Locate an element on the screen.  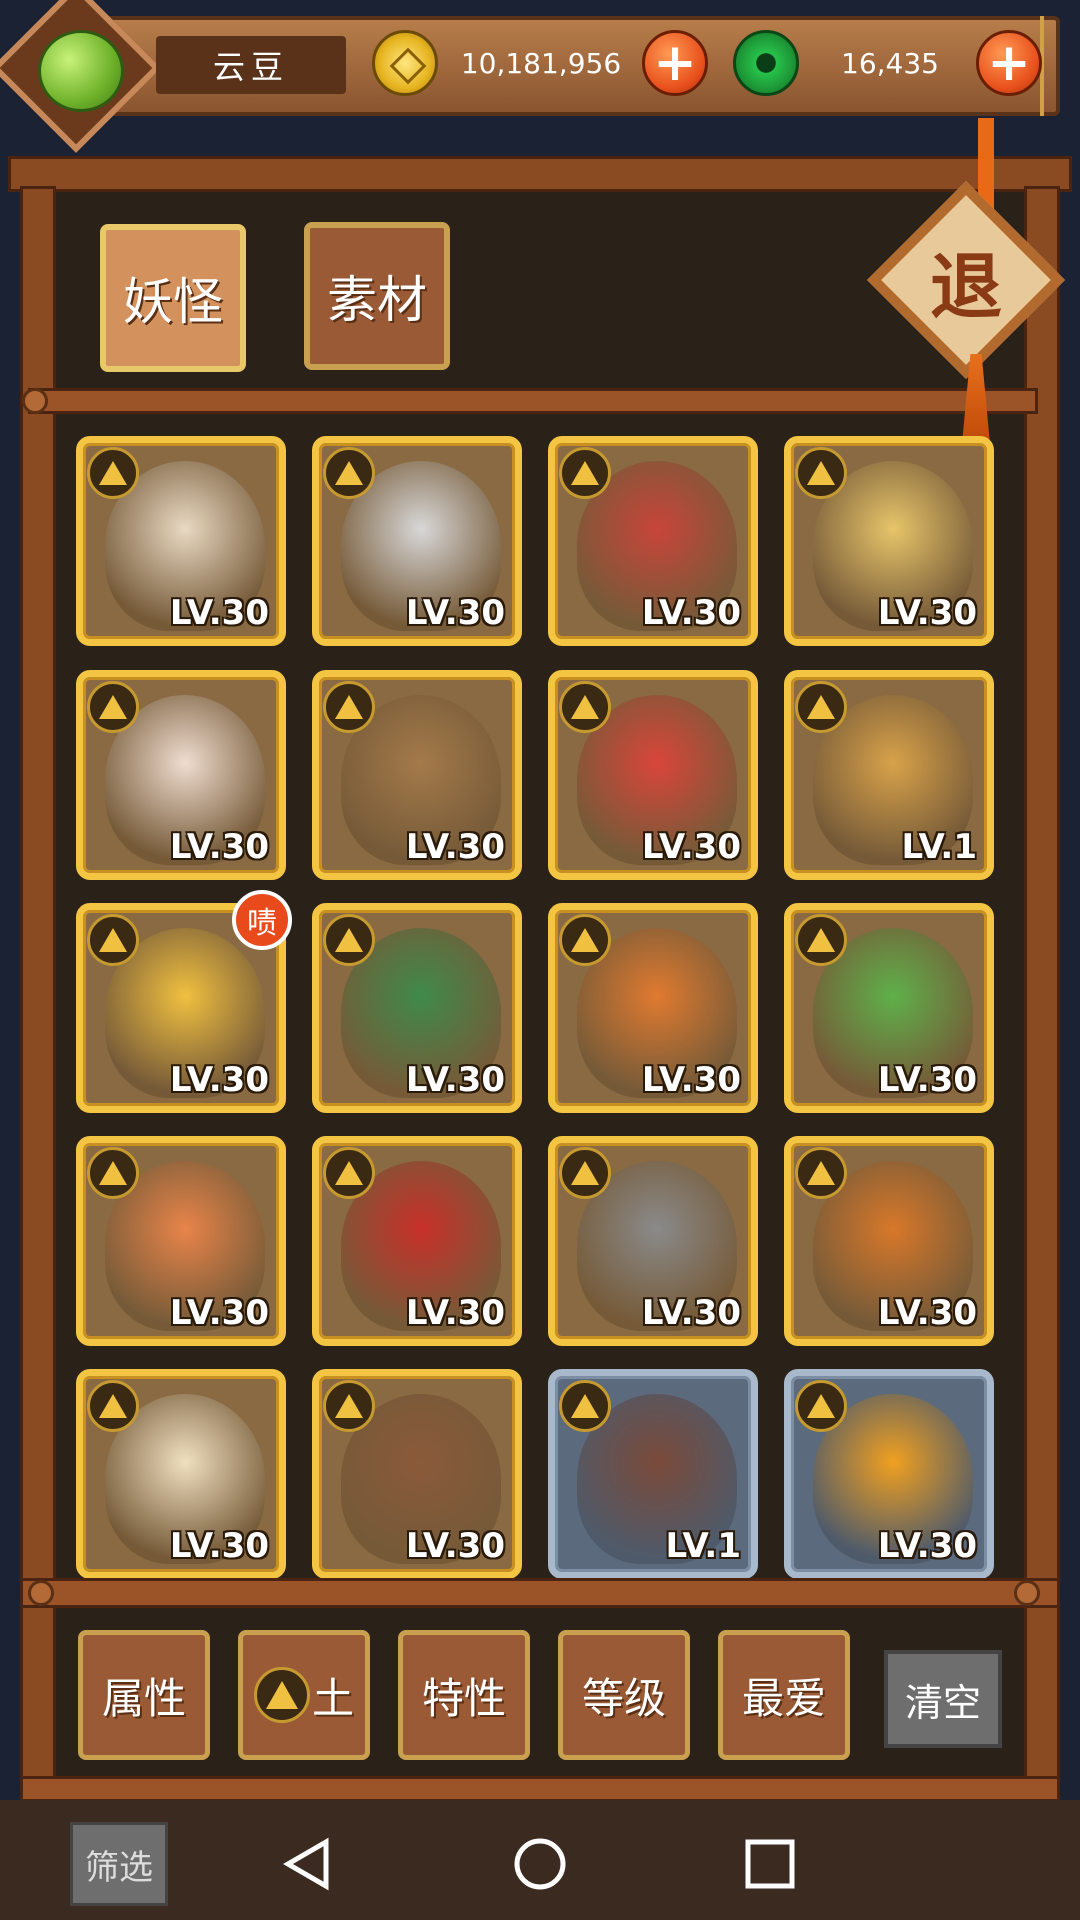
add-jade-button: + is located at coordinates (1009, 63).